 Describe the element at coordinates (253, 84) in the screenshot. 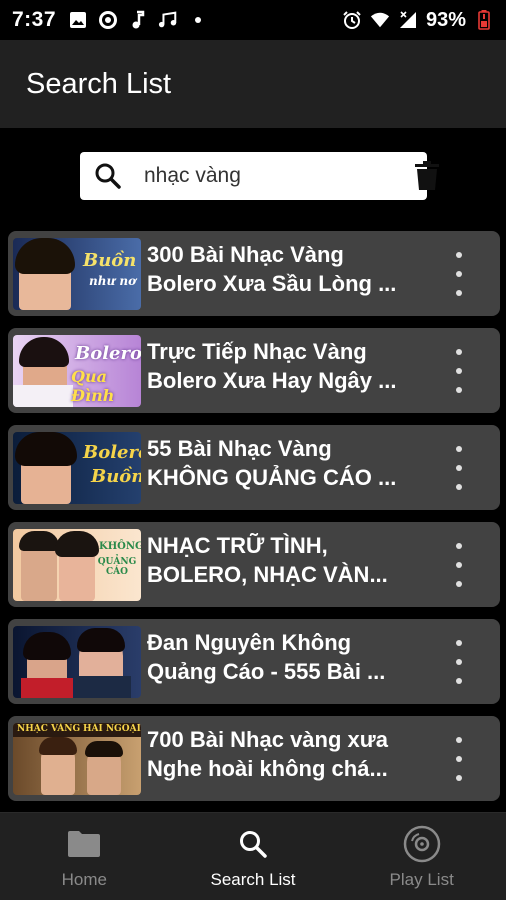

I see `app-bar: Search List` at that location.